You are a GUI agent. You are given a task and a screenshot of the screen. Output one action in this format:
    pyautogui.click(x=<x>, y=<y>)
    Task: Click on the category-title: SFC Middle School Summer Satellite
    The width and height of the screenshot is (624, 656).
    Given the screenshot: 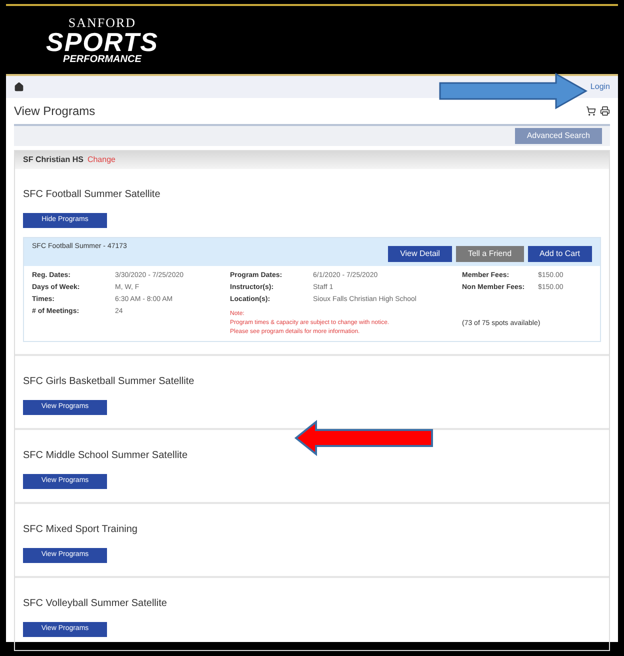 What is the action you would take?
    pyautogui.click(x=105, y=455)
    